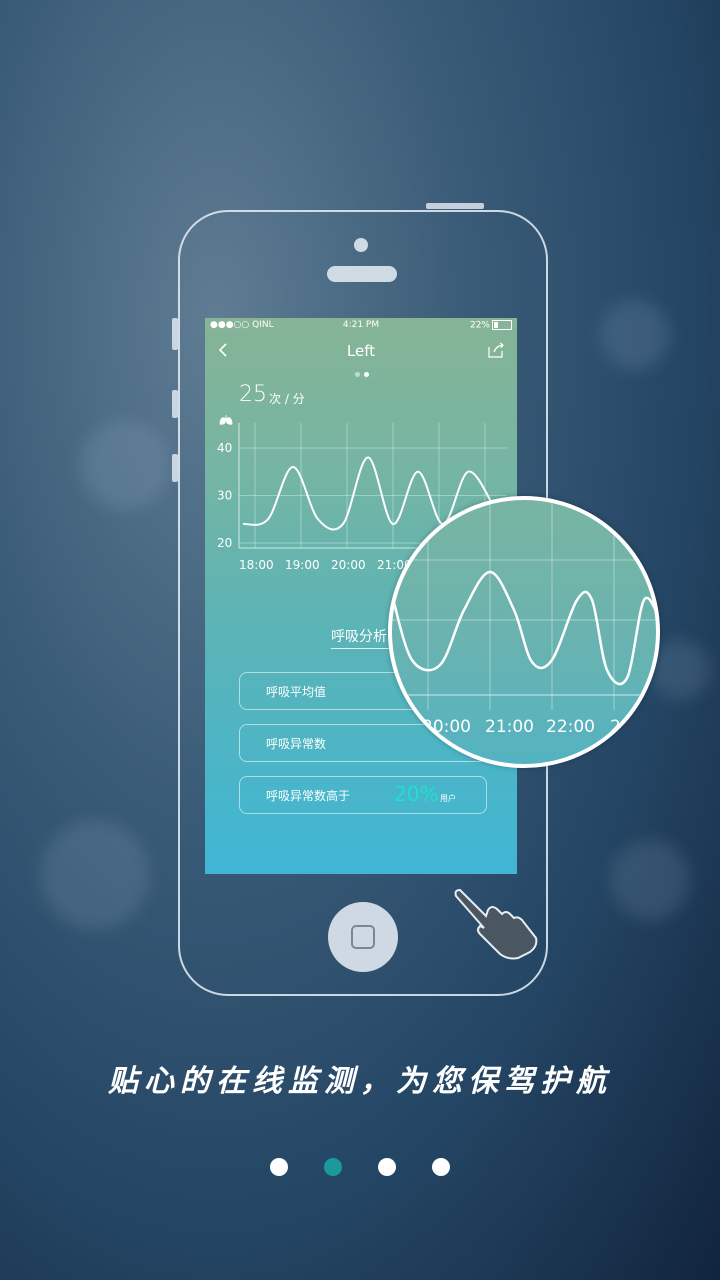 The image size is (720, 1280). I want to click on section-title: 呼吸分析, so click(360, 637).